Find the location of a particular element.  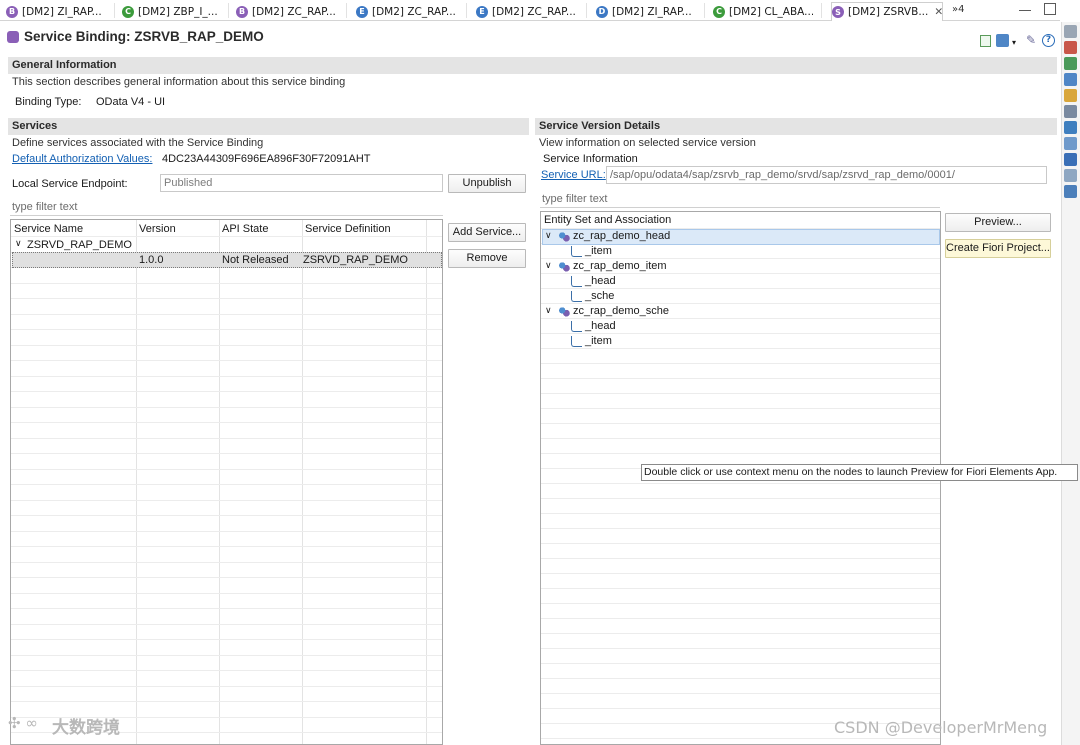

editor-title: Service Binding: ZSRVB_RAP_DEMO is located at coordinates (144, 36).